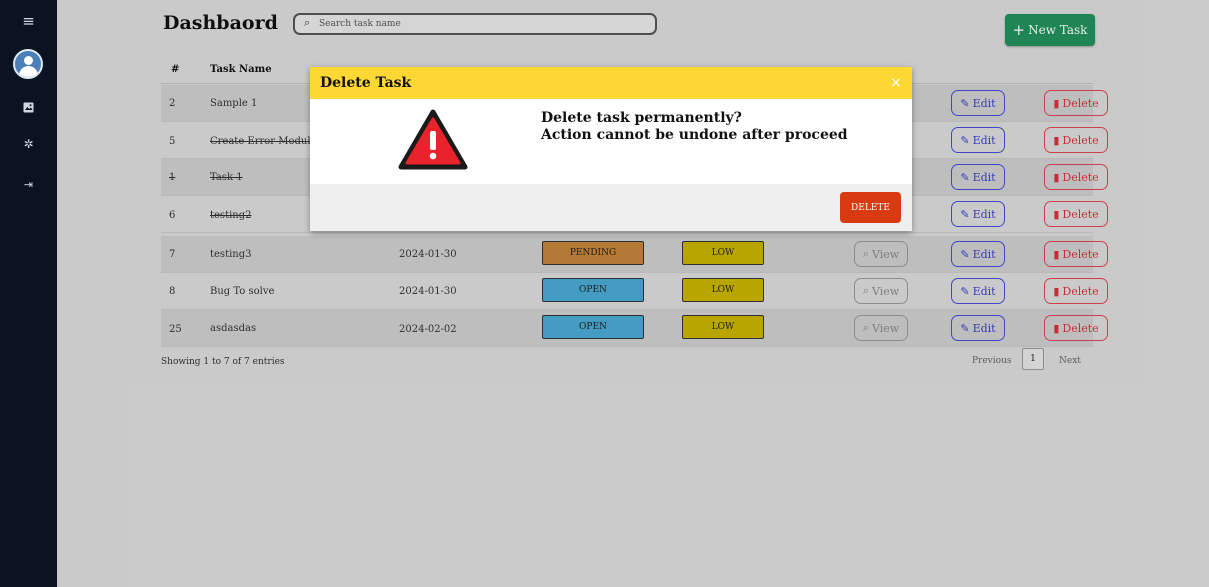 This screenshot has width=1209, height=587. I want to click on close-icon: ×, so click(896, 83).